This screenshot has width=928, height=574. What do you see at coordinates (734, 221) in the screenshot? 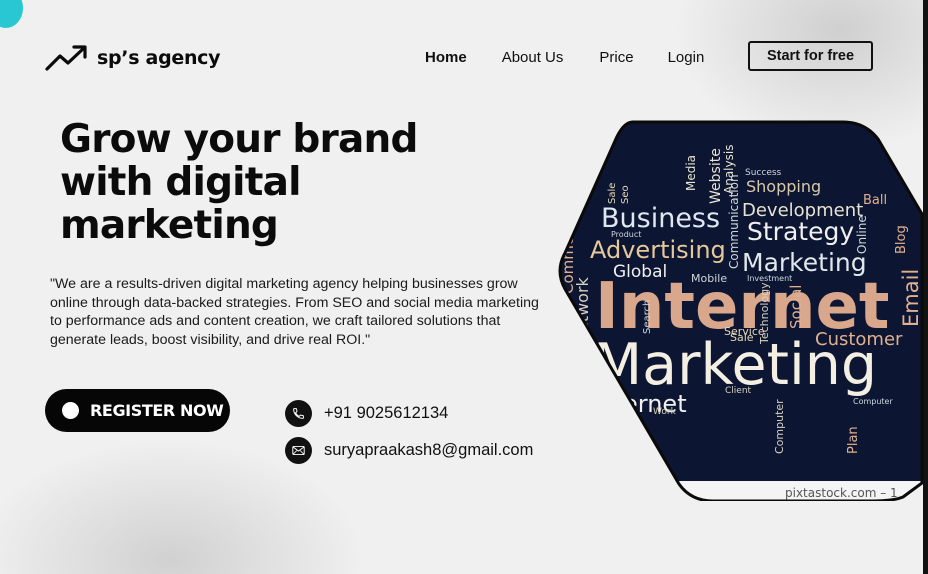
I see `word-communication: Communication` at bounding box center [734, 221].